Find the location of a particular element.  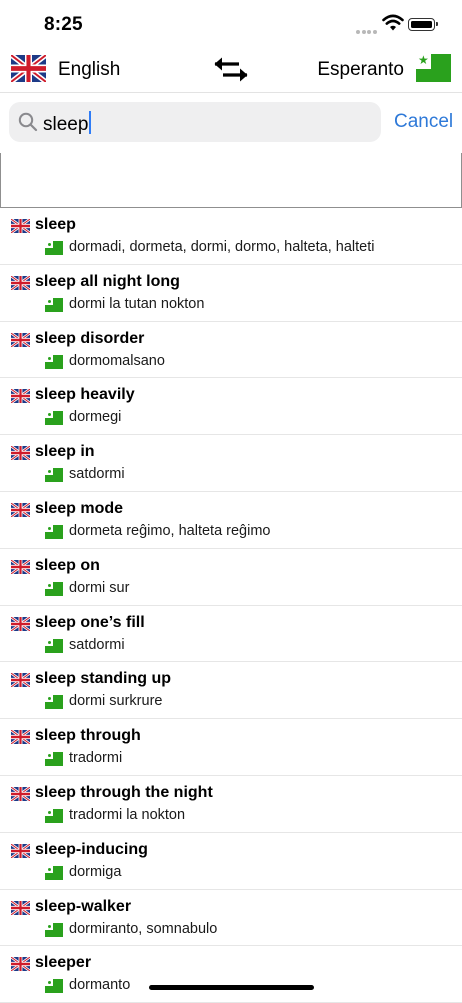

search-input: sleep is located at coordinates (195, 122).